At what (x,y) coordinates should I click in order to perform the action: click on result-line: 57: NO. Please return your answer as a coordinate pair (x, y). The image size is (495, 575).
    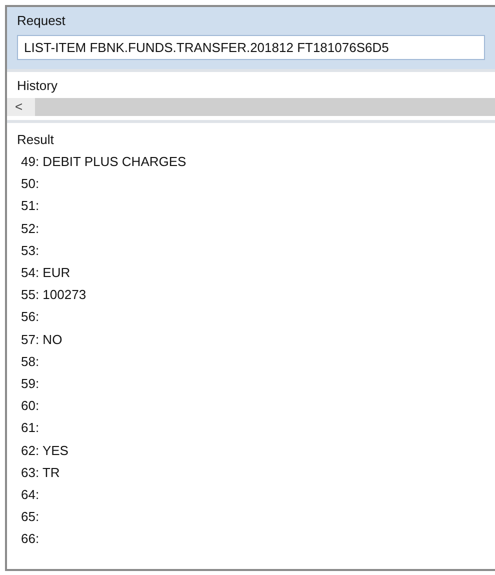
    Looking at the image, I should click on (42, 339).